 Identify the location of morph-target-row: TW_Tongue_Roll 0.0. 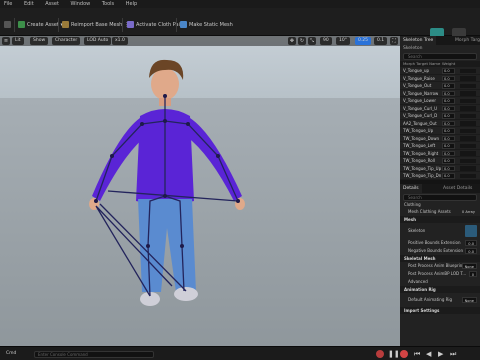
(440, 161).